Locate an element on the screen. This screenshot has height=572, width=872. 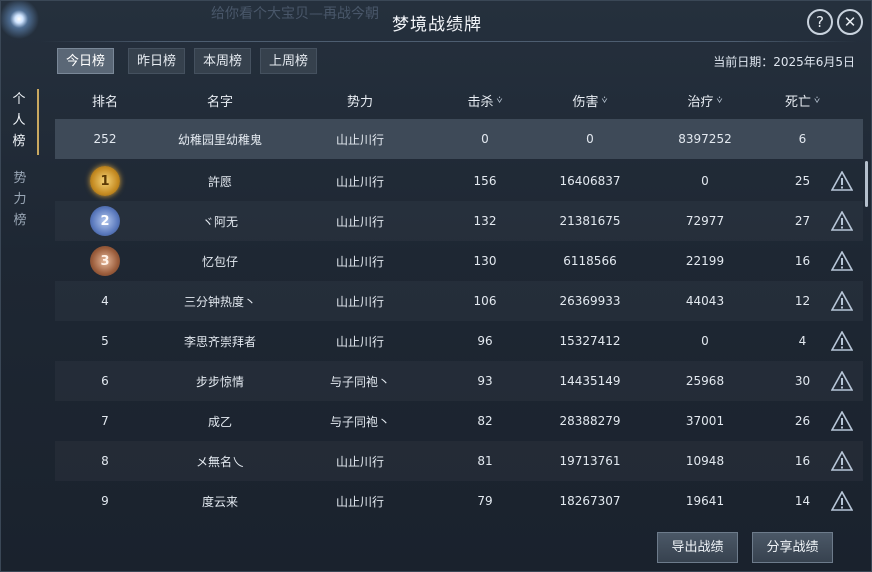
heal-cell: 19641 is located at coordinates (705, 501).